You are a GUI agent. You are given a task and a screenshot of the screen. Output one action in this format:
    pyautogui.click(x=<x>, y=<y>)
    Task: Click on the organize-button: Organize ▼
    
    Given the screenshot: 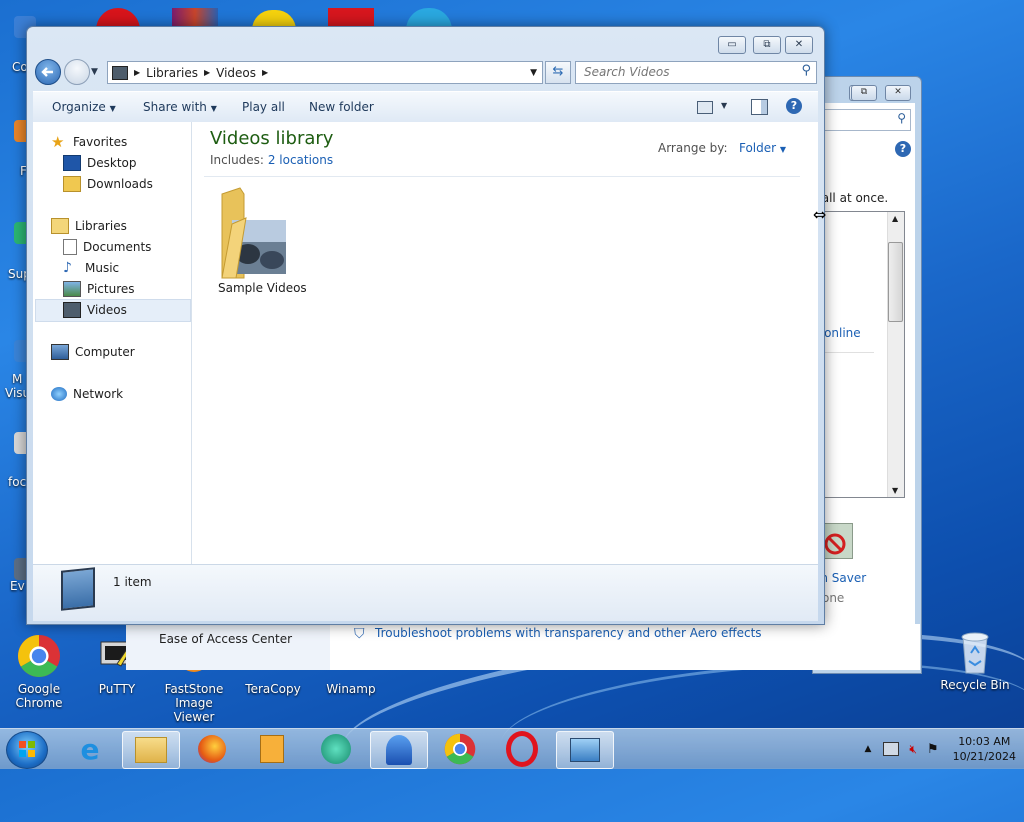 What is the action you would take?
    pyautogui.click(x=84, y=107)
    